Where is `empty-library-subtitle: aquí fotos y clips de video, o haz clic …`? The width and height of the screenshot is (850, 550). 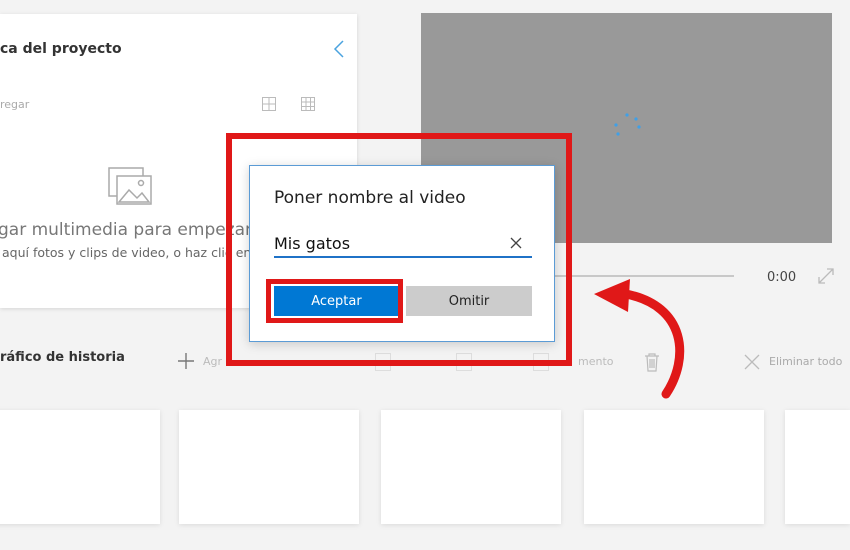 empty-library-subtitle: aquí fotos y clips de video, o haz clic … is located at coordinates (127, 252).